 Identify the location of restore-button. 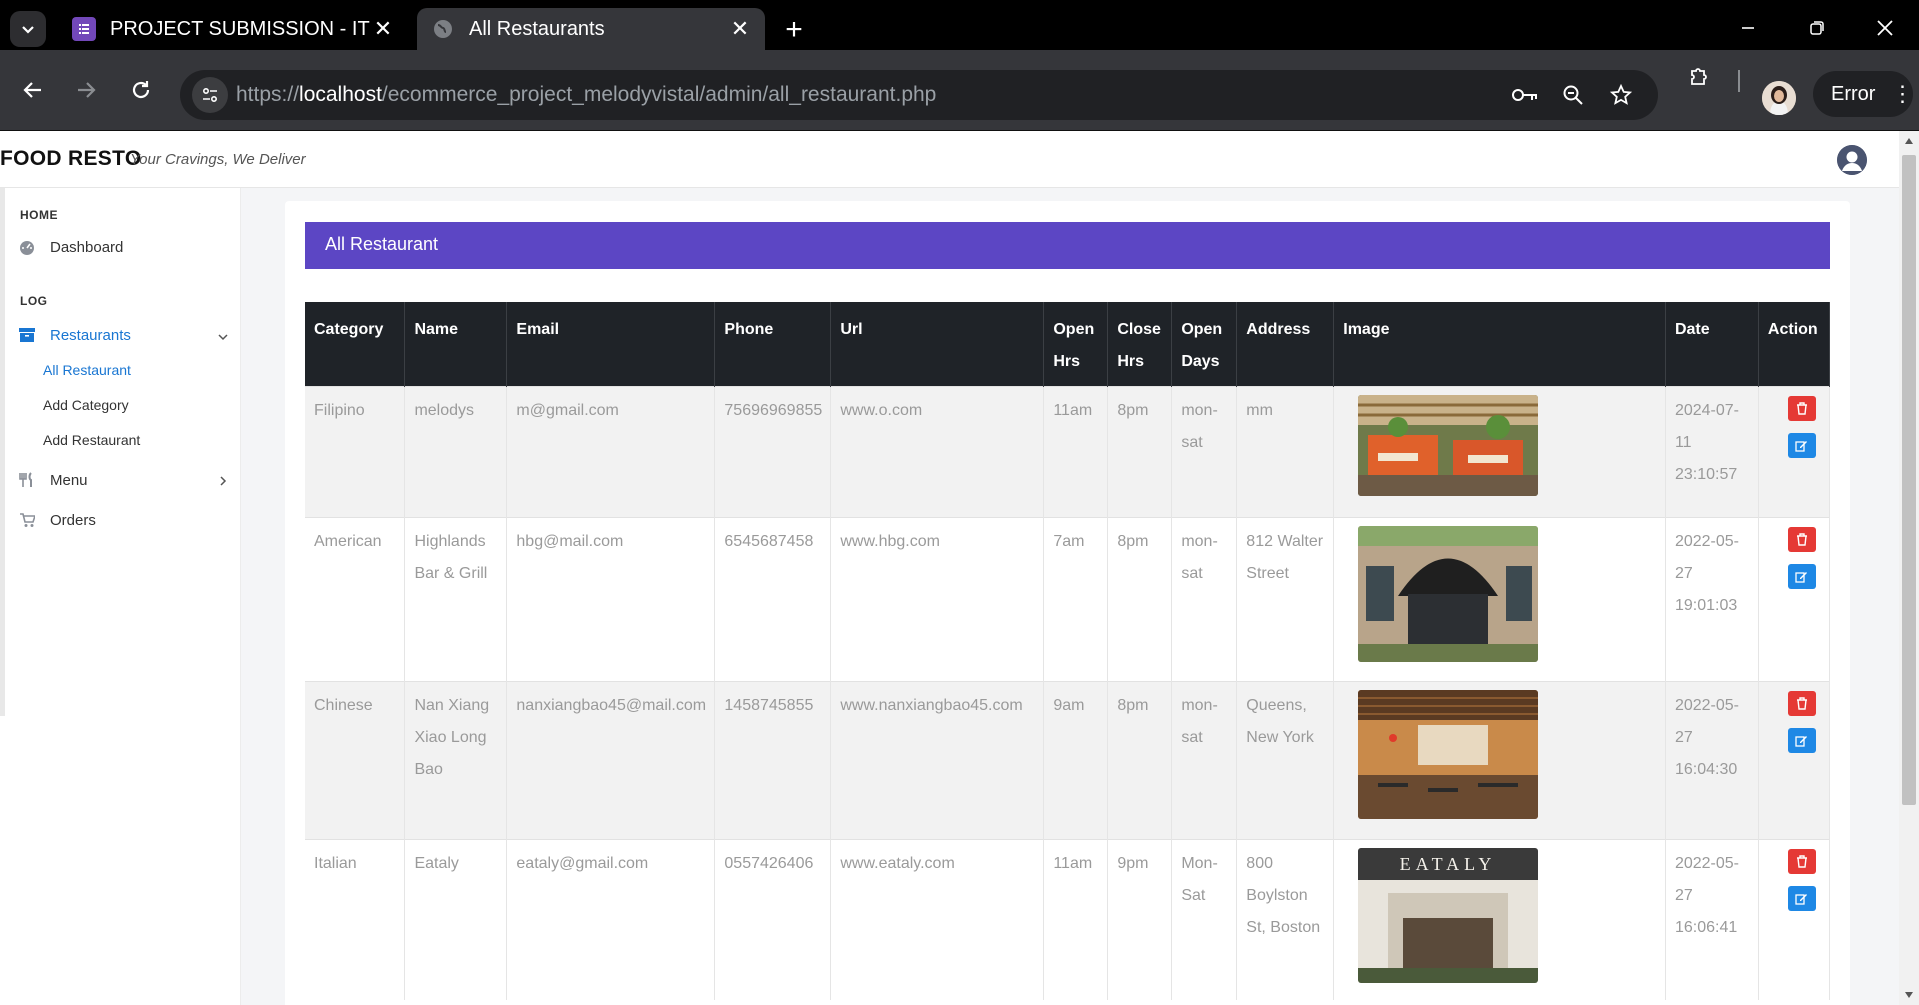
(1817, 28).